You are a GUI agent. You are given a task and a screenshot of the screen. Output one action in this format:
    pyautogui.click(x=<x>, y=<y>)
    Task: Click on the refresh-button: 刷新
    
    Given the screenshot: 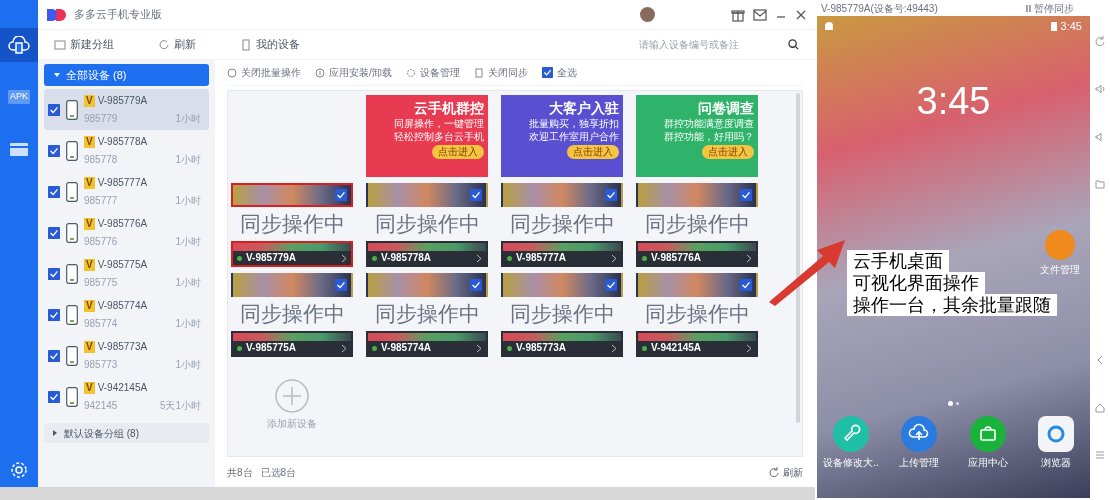 What is the action you would take?
    pyautogui.click(x=786, y=472)
    